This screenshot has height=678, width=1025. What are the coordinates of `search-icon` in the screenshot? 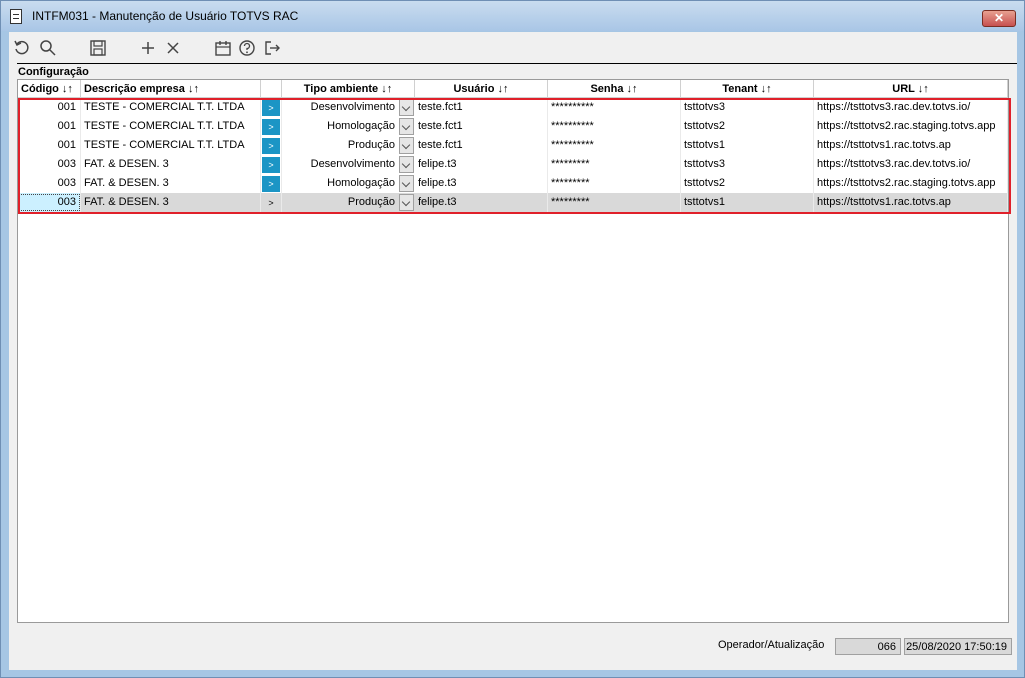 It's located at (48, 48).